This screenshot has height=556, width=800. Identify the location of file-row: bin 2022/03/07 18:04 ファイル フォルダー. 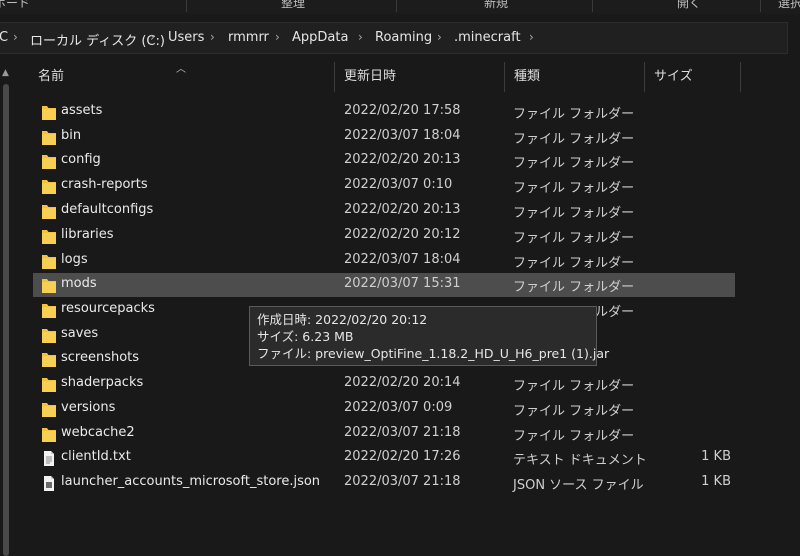
(384, 137).